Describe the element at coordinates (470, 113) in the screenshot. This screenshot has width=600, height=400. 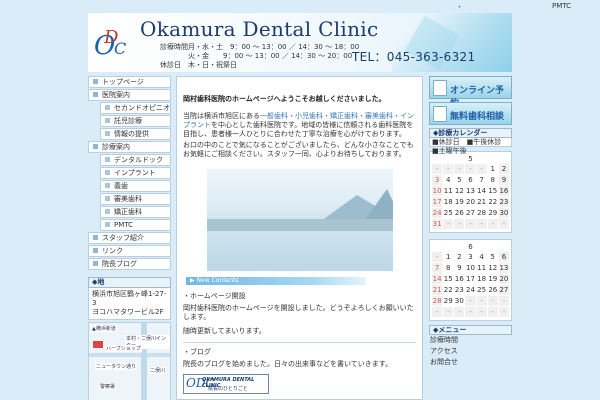
I see `free-consultation-button: 無料歯科相談` at that location.